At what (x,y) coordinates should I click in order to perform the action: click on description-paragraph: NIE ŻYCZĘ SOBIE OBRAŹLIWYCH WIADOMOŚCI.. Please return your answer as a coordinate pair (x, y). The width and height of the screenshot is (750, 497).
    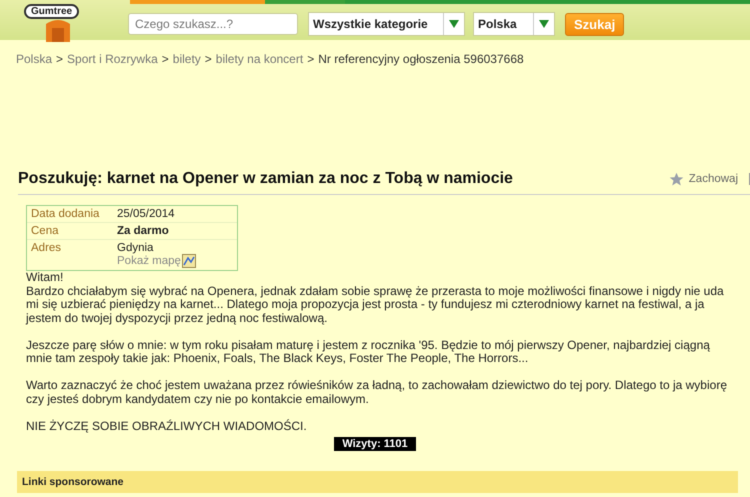
    Looking at the image, I should click on (167, 426).